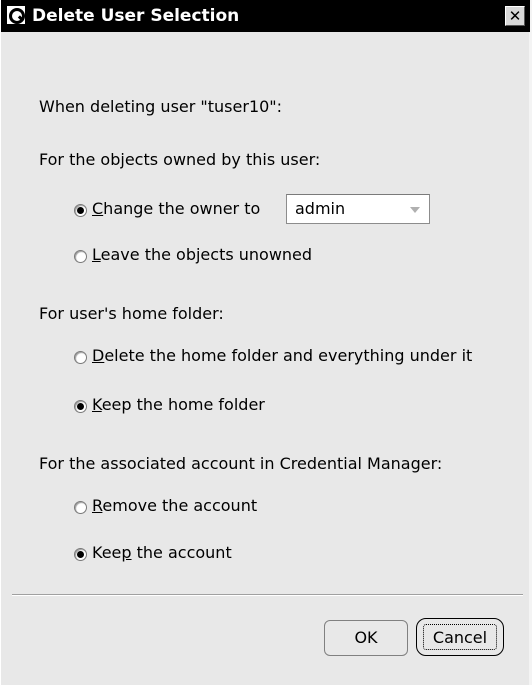  Describe the element at coordinates (98, 208) in the screenshot. I see `change-owner-mnemonic: C` at that location.